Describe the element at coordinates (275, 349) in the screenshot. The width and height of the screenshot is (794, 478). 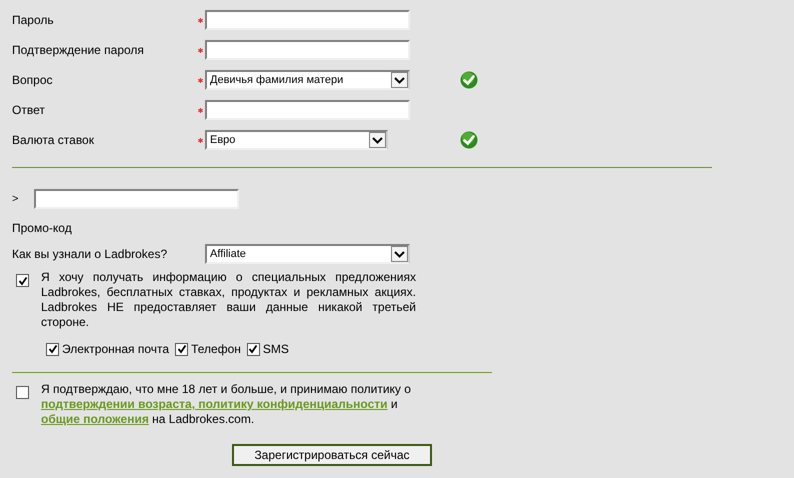
I see `checkbox-label: SMS` at that location.